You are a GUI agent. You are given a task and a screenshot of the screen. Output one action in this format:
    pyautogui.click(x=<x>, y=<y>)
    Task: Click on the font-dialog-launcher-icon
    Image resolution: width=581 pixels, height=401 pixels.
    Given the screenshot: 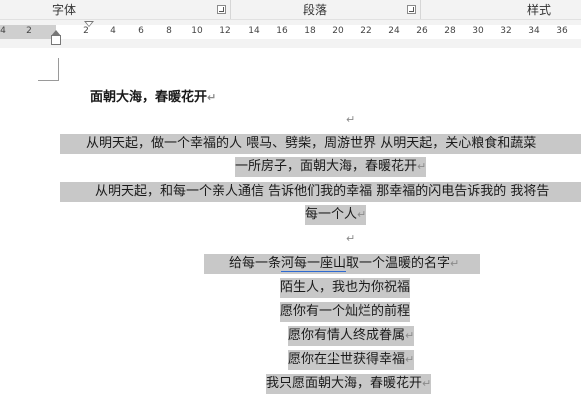 What is the action you would take?
    pyautogui.click(x=221, y=9)
    